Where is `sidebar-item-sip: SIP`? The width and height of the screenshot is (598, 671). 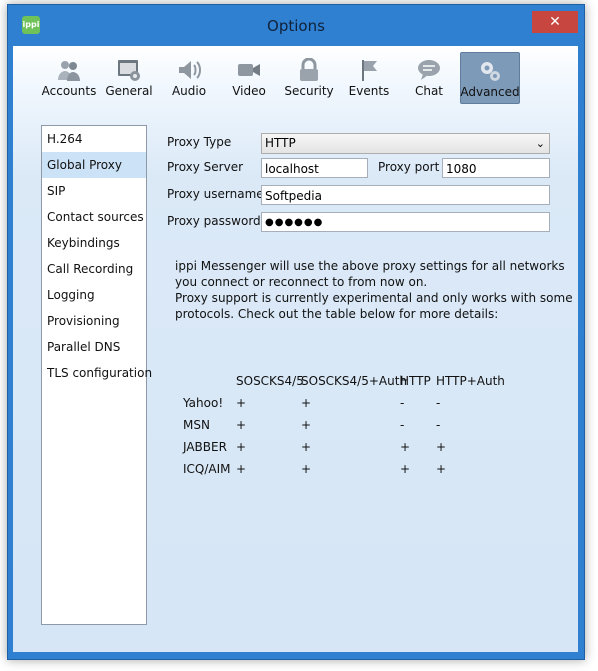 sidebar-item-sip: SIP is located at coordinates (94, 191).